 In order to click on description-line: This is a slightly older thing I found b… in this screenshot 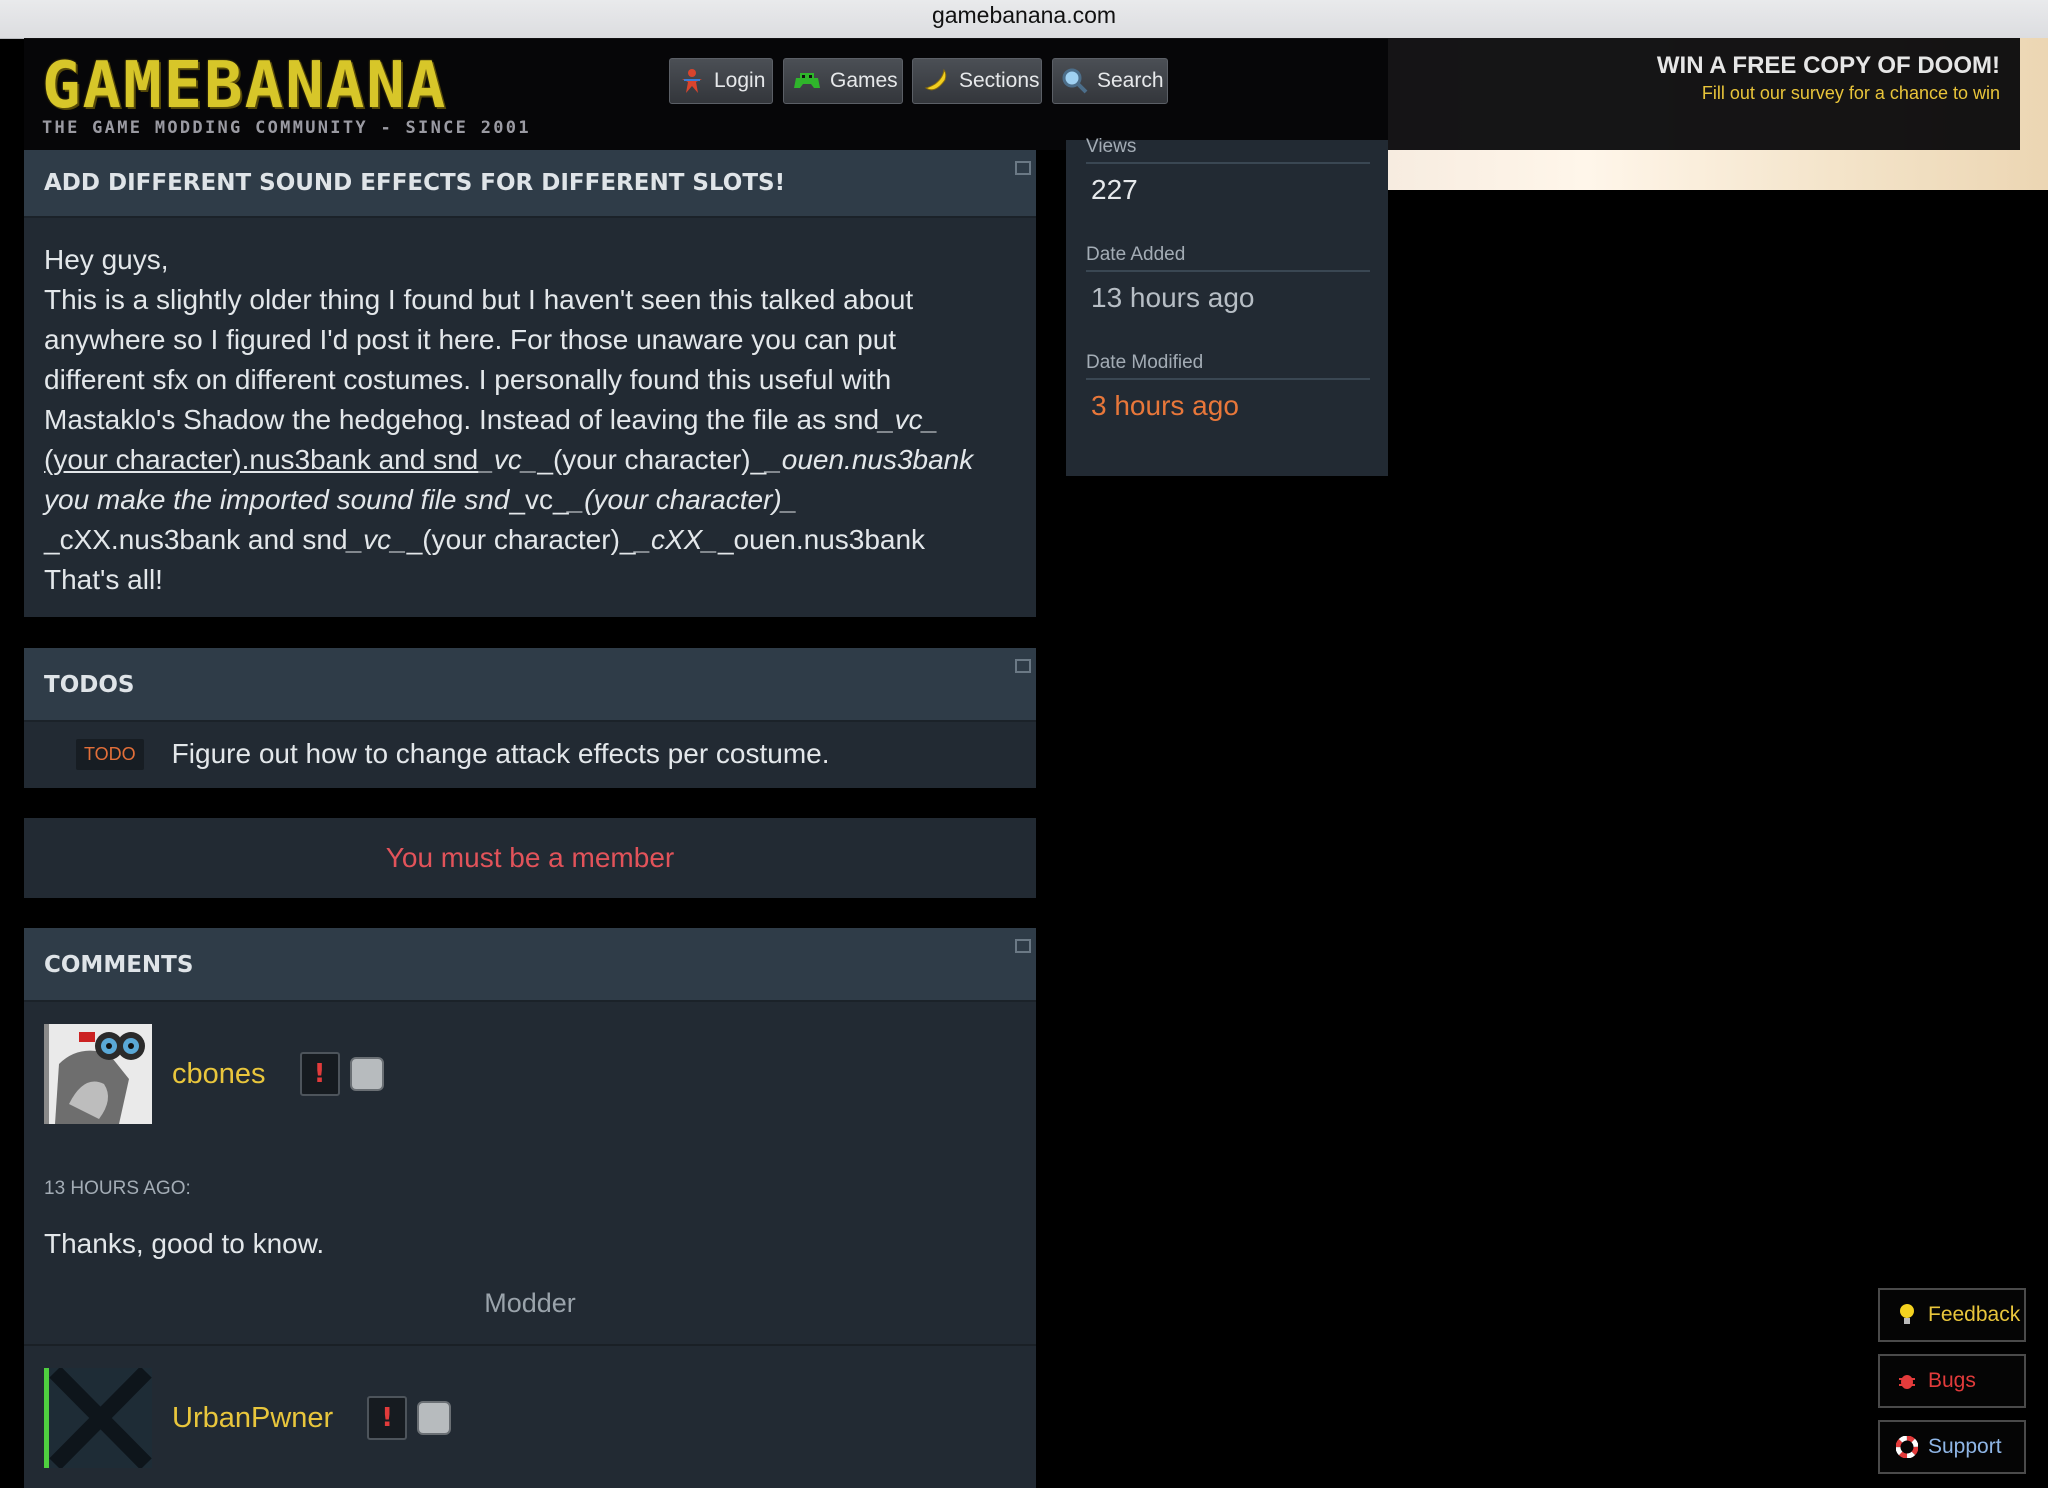, I will do `click(479, 299)`.